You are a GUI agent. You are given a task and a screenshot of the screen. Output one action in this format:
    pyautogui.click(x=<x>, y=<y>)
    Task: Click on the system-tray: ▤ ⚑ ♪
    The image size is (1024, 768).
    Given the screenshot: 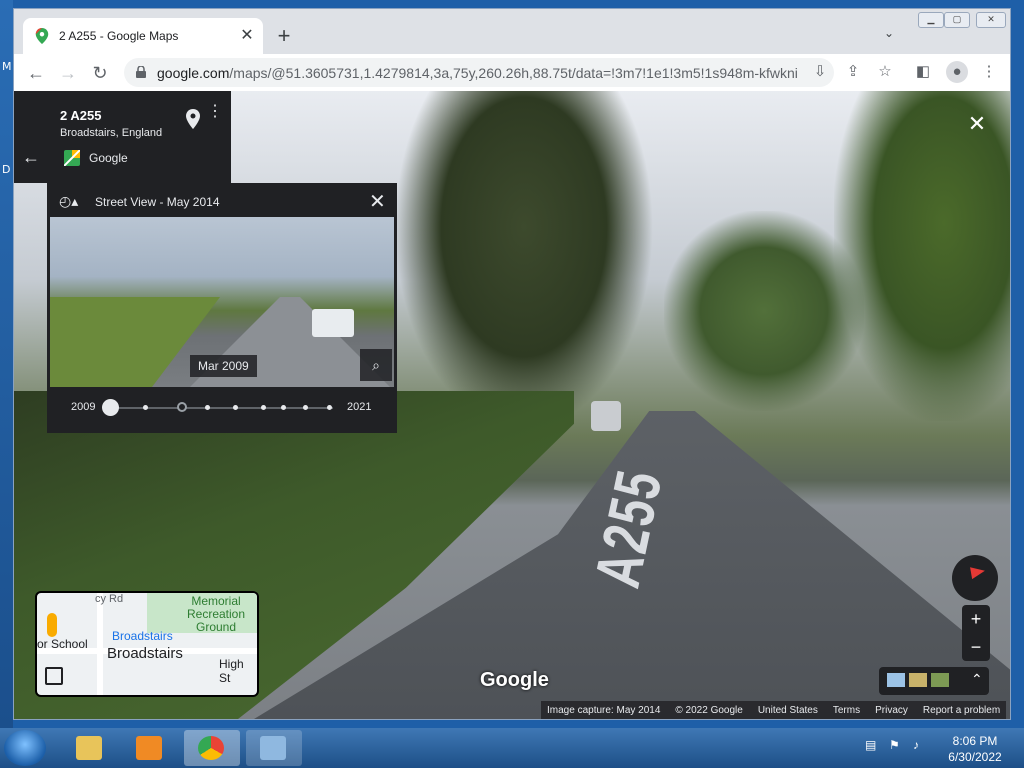 What is the action you would take?
    pyautogui.click(x=896, y=745)
    